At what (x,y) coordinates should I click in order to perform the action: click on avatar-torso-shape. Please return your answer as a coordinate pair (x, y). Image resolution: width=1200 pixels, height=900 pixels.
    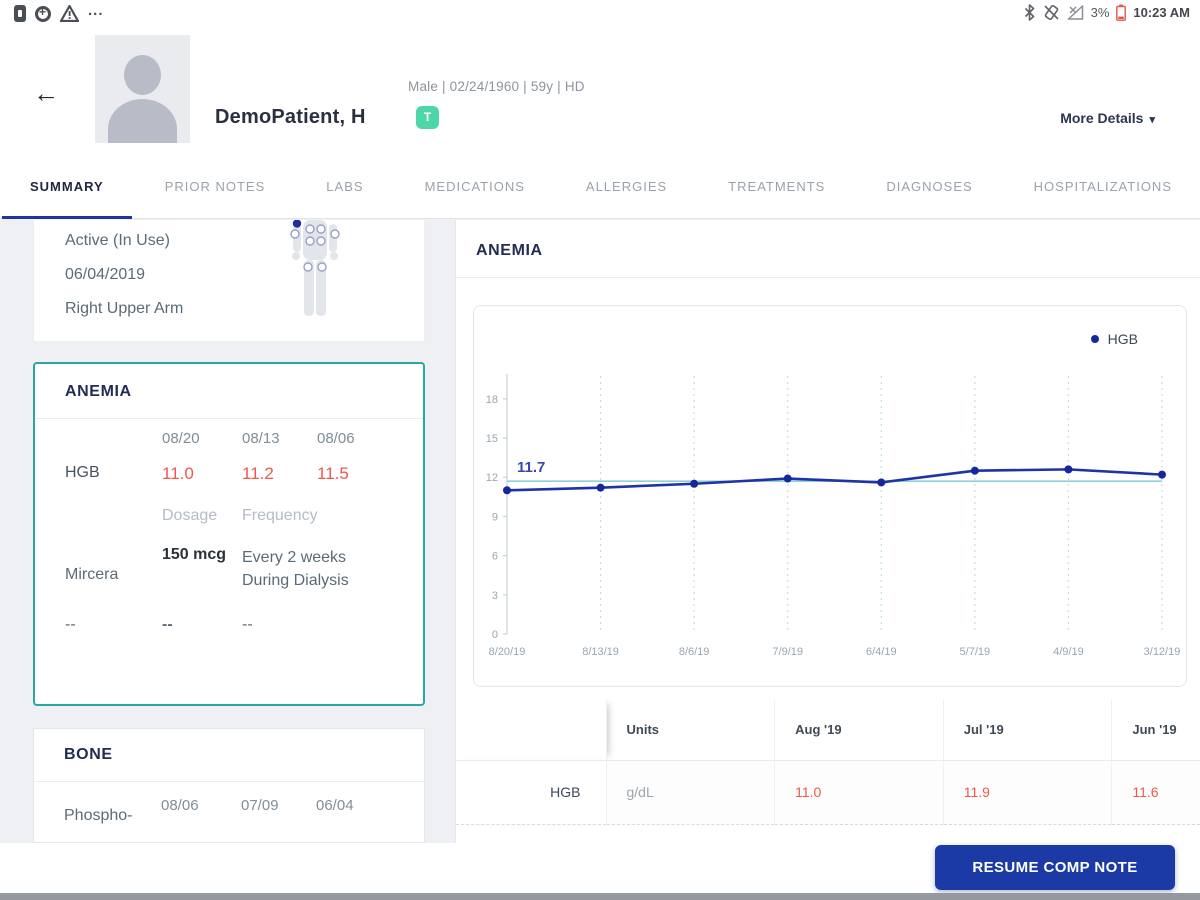
    Looking at the image, I should click on (142, 121).